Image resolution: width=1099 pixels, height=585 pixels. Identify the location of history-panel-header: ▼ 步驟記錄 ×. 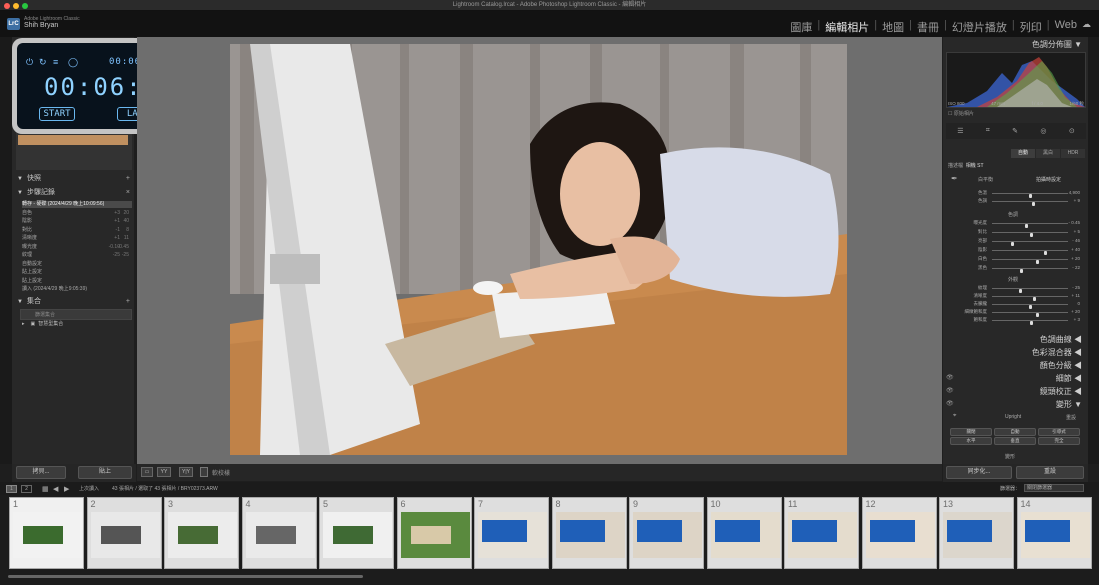
(73, 193).